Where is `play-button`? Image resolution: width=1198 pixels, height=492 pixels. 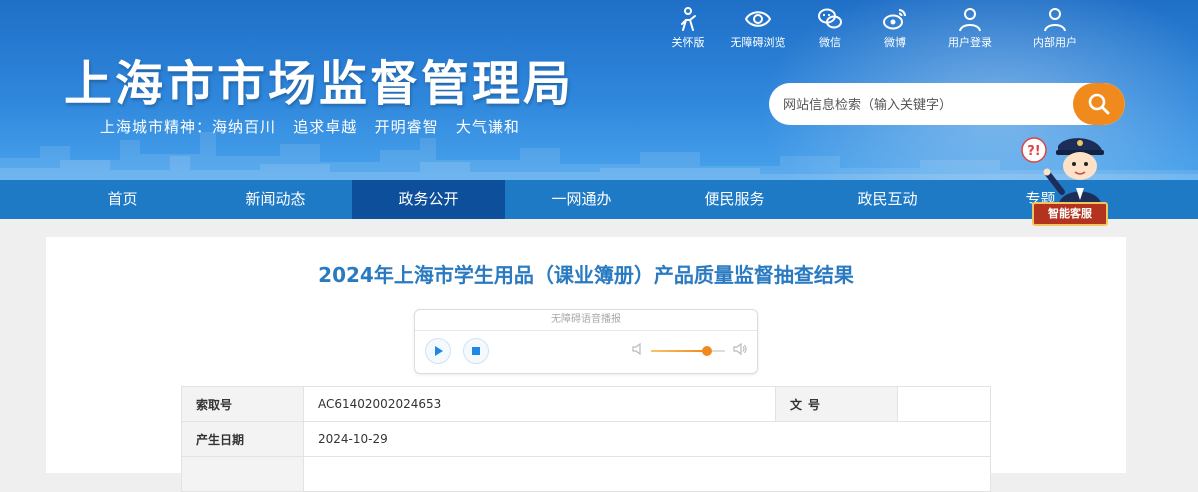
play-button is located at coordinates (438, 351).